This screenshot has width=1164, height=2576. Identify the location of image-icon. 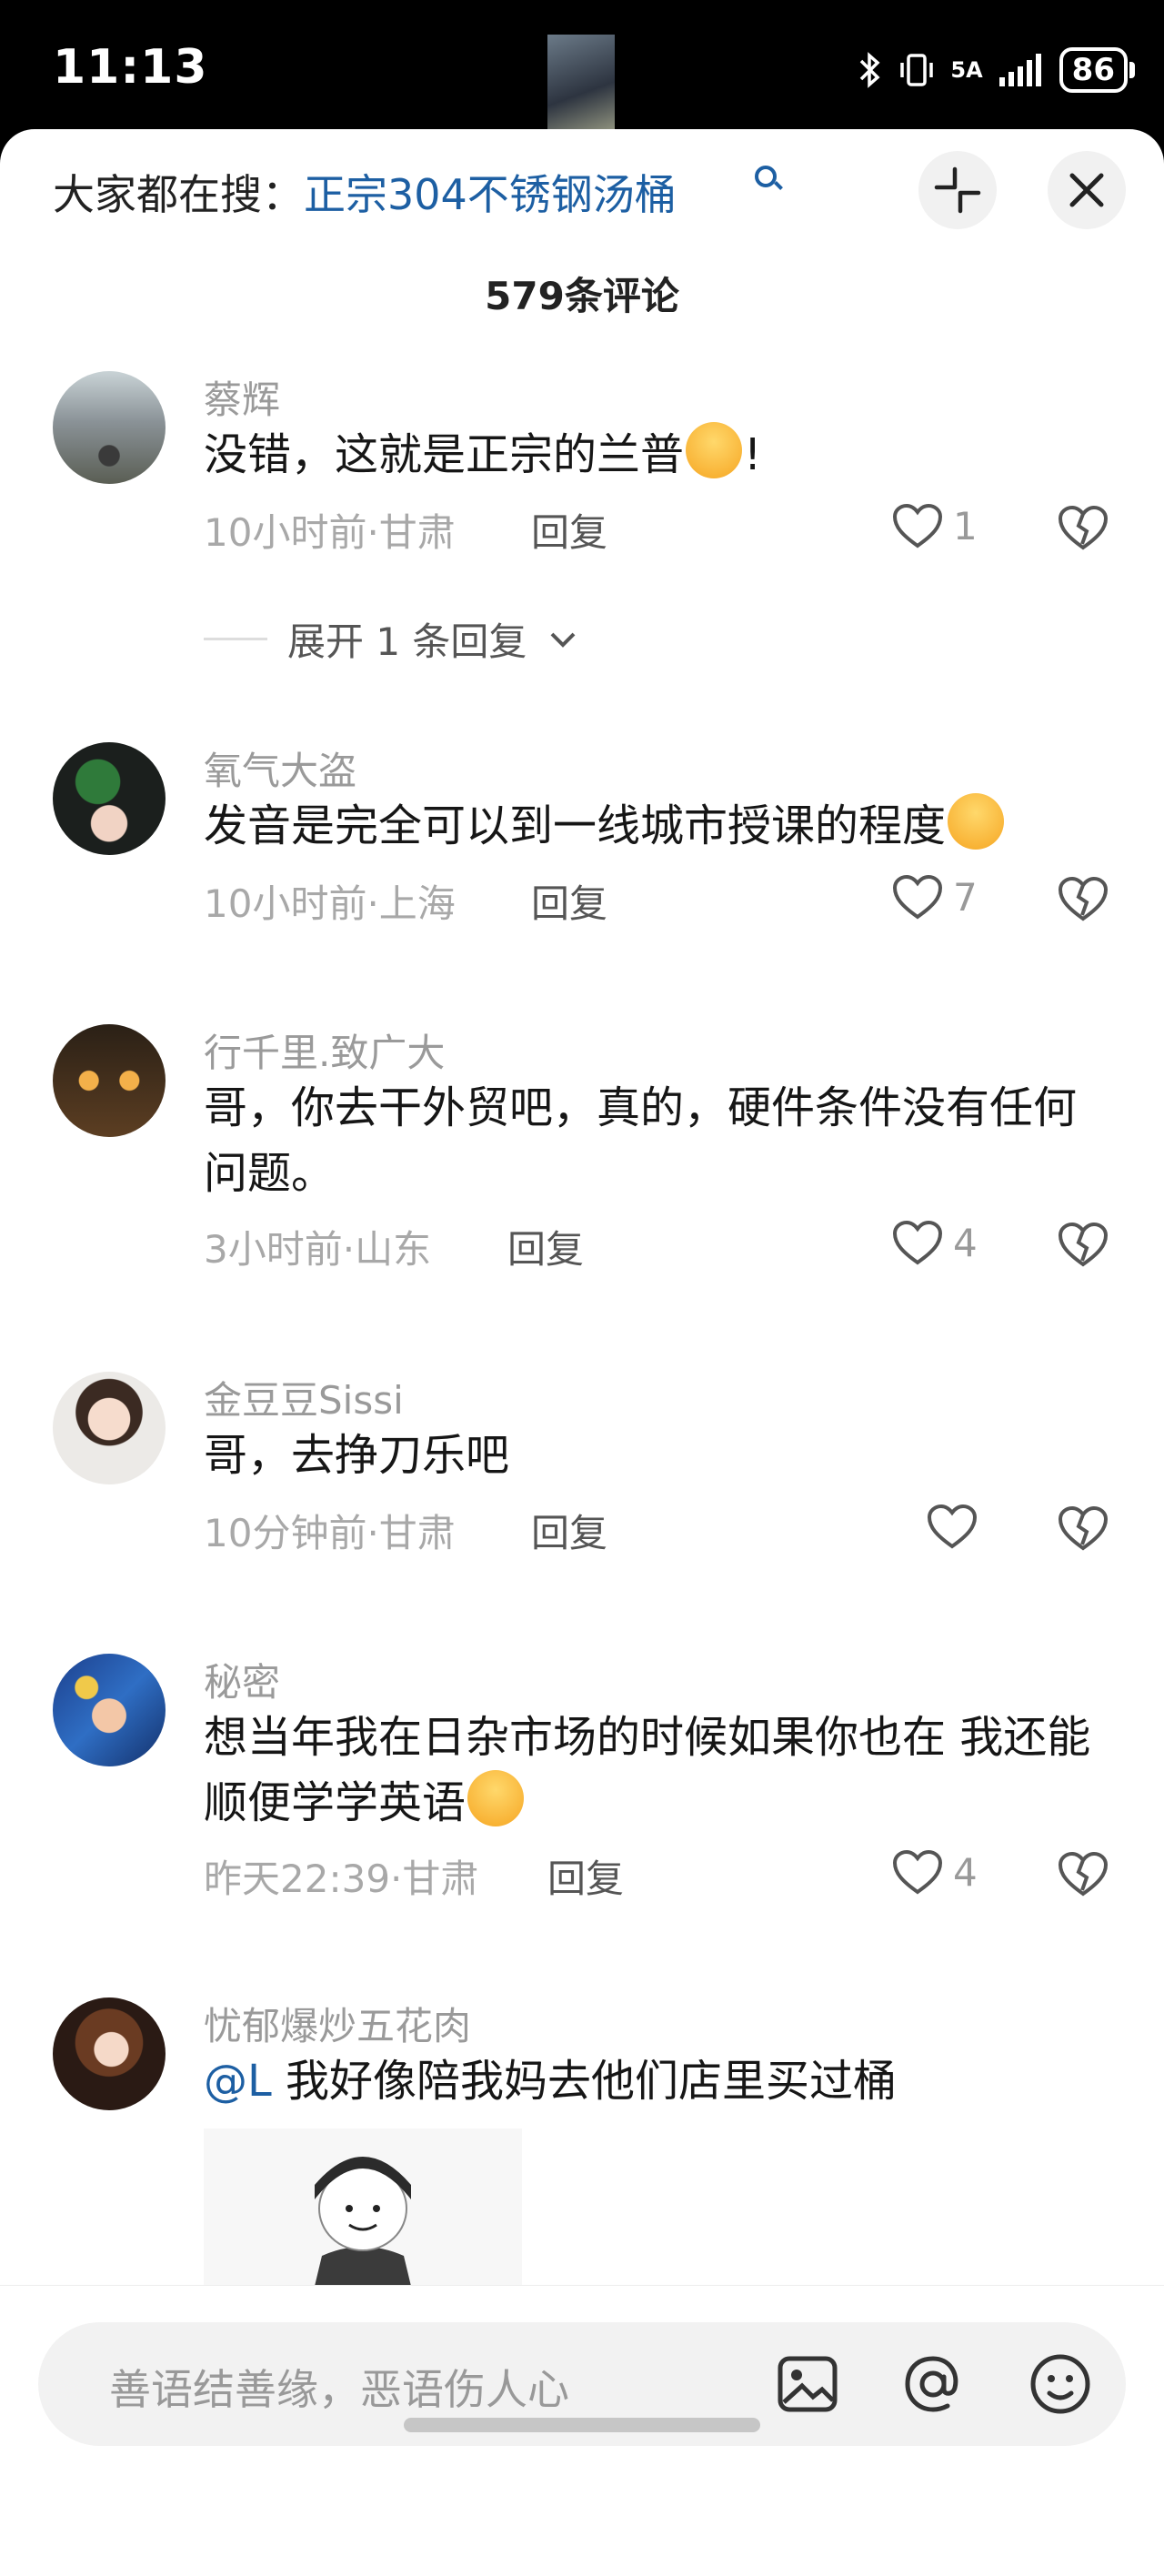
(808, 2384).